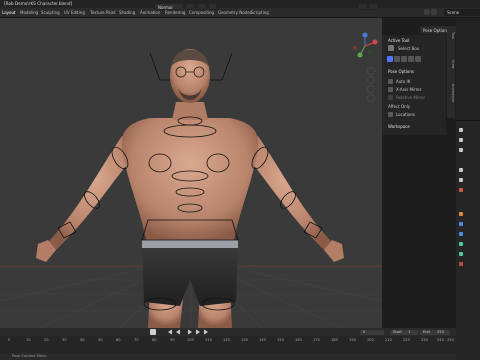 This screenshot has height=360, width=480. Describe the element at coordinates (391, 48) in the screenshot. I see `select-box-icon` at that location.